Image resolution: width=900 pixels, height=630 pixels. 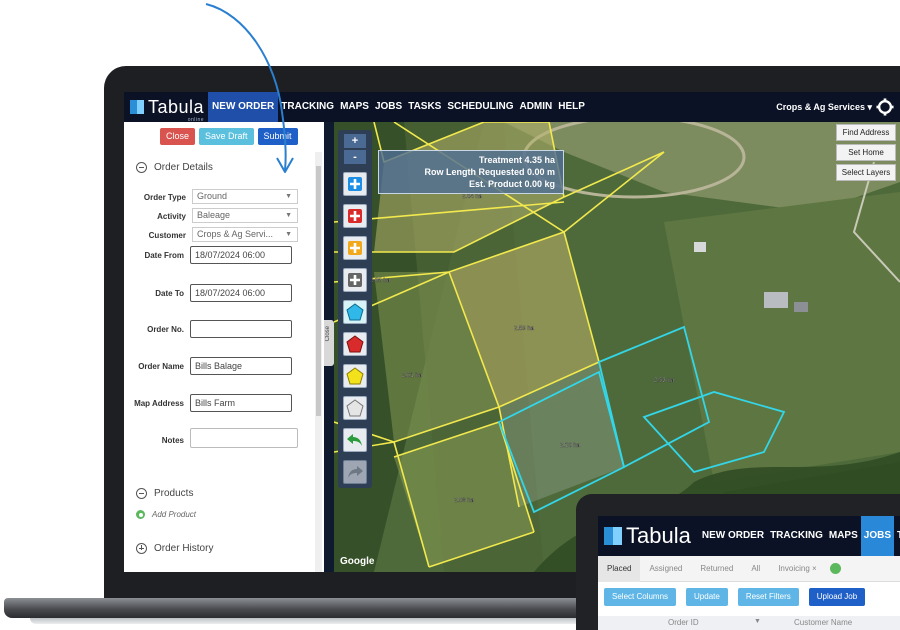 I want to click on date-from-label: Date From, so click(x=164, y=255).